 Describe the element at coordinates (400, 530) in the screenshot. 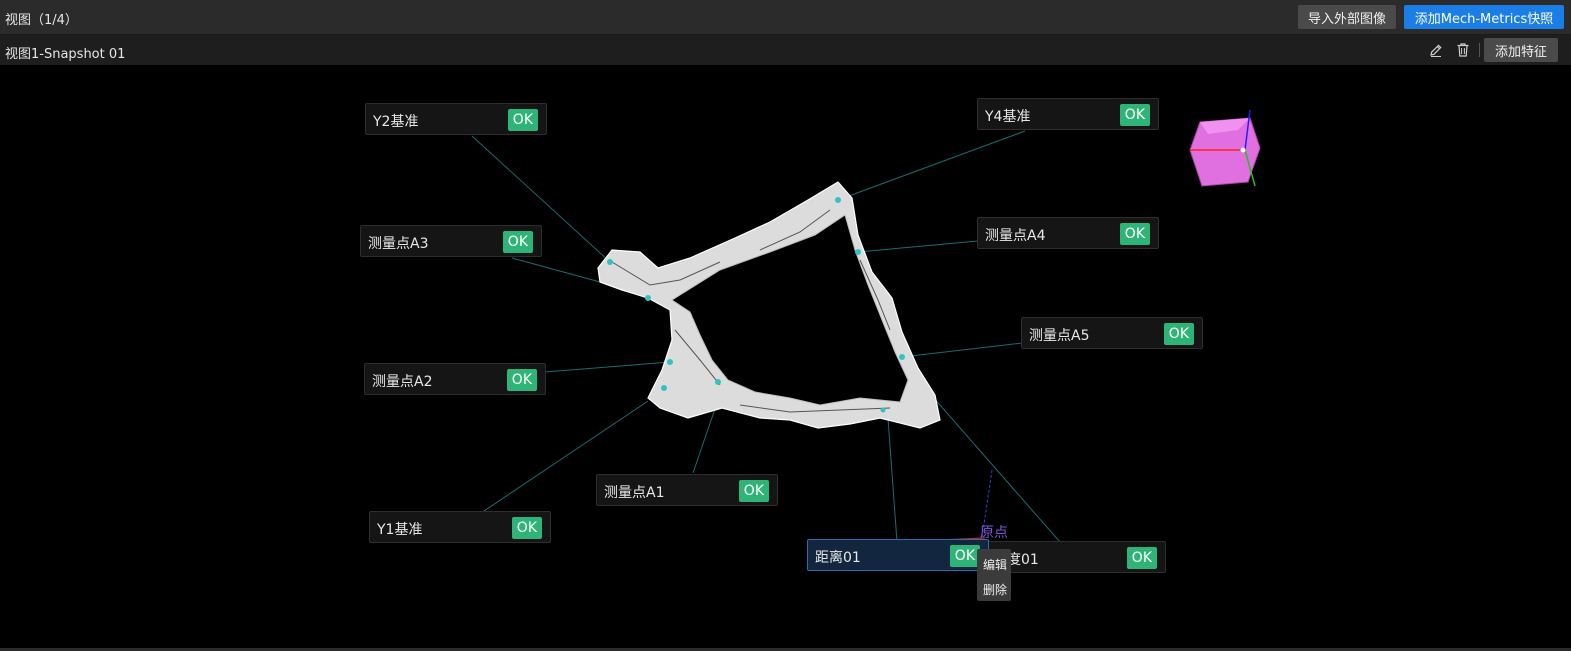

I see `feature-label: Y1基准` at that location.